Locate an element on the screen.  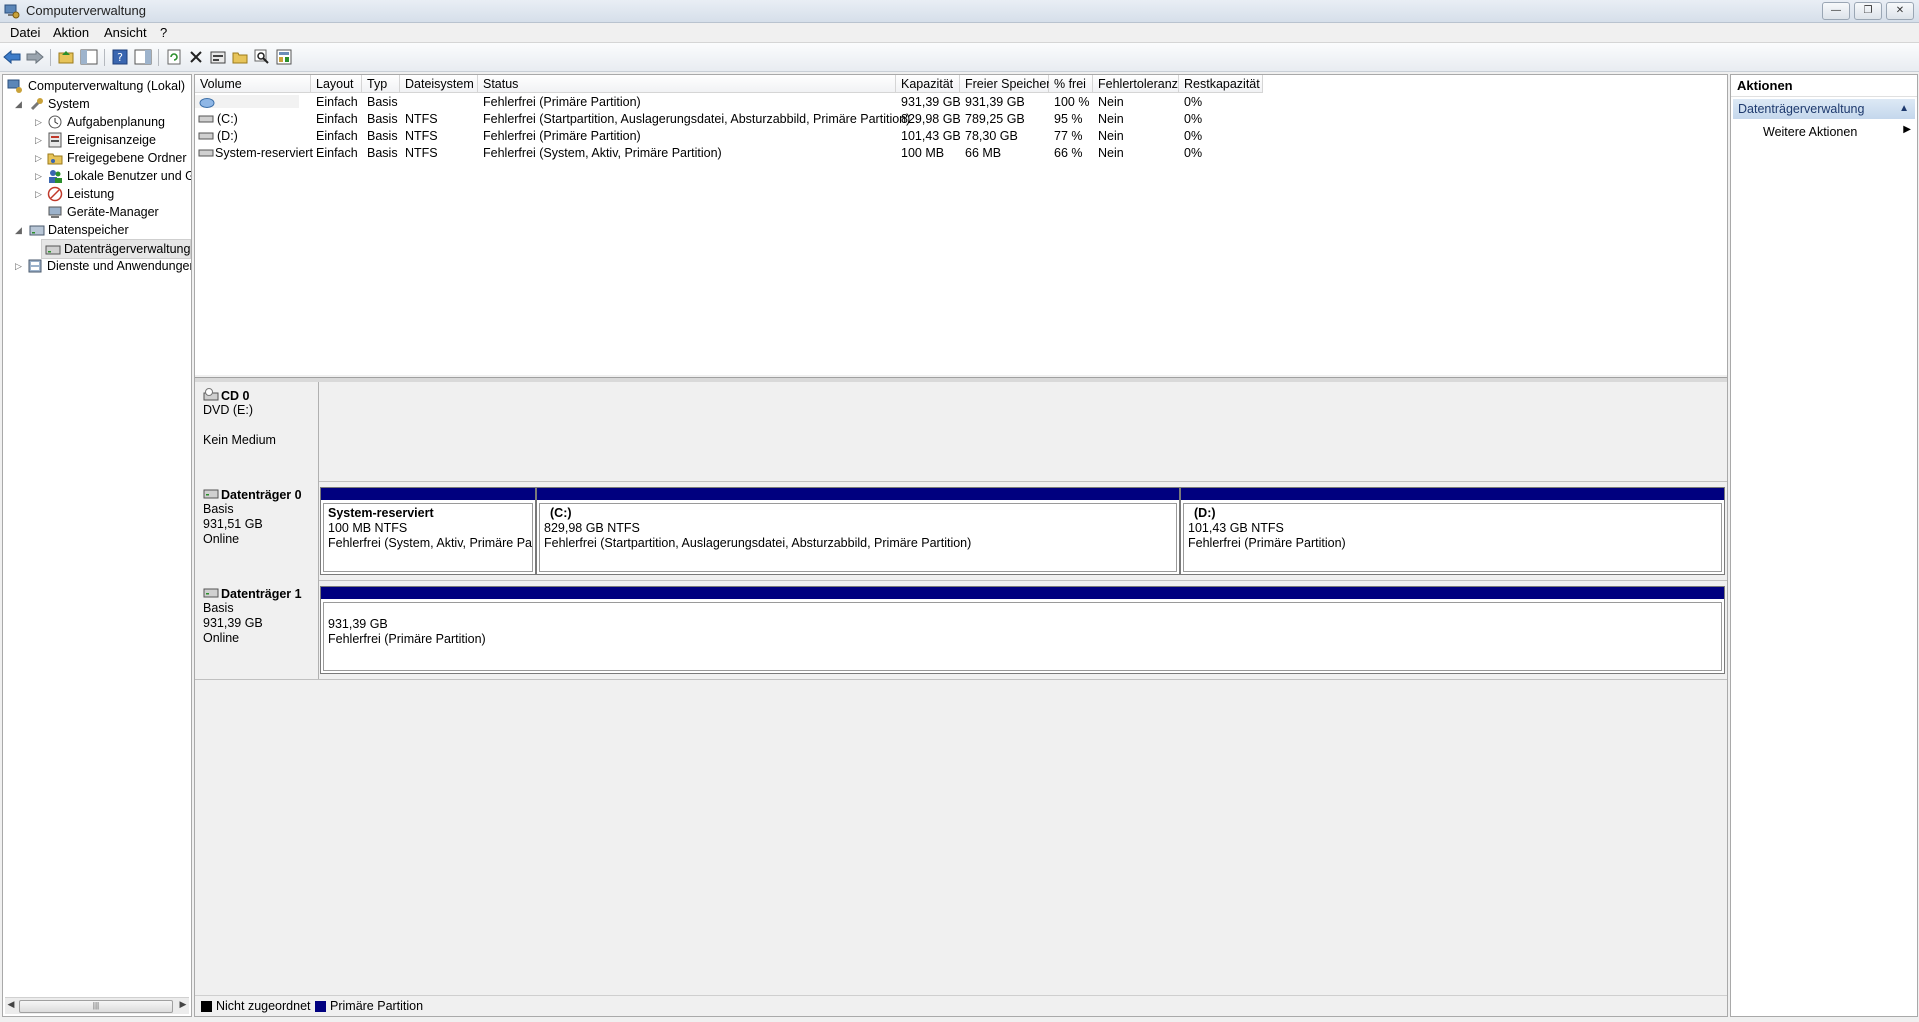
collapse-up-icon: ▲ is located at coordinates (1904, 109).